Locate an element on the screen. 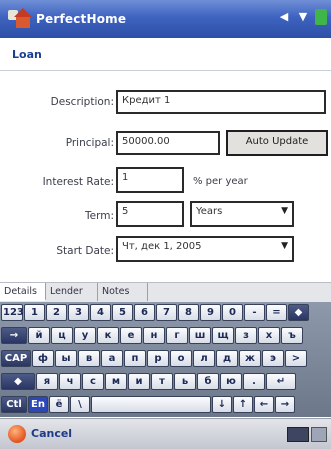  key-row1-10: 0 is located at coordinates (232, 312).